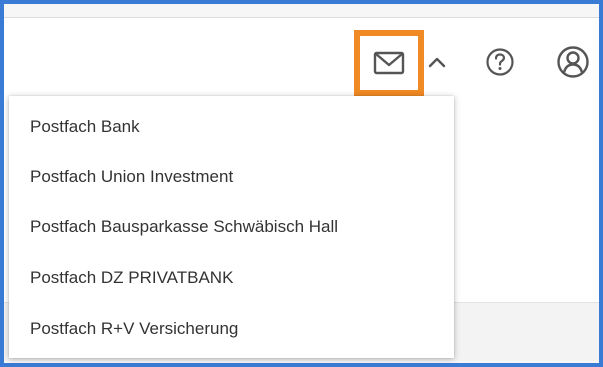 This screenshot has height=367, width=603. I want to click on help-button, so click(500, 62).